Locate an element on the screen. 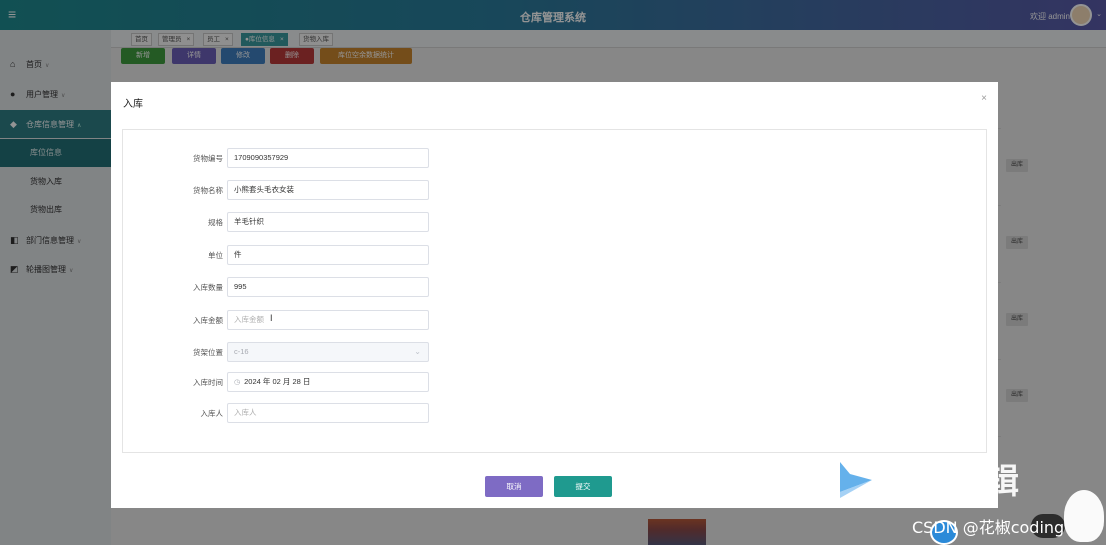 This screenshot has height=545, width=1106. unit-label: 单位 is located at coordinates (215, 255).